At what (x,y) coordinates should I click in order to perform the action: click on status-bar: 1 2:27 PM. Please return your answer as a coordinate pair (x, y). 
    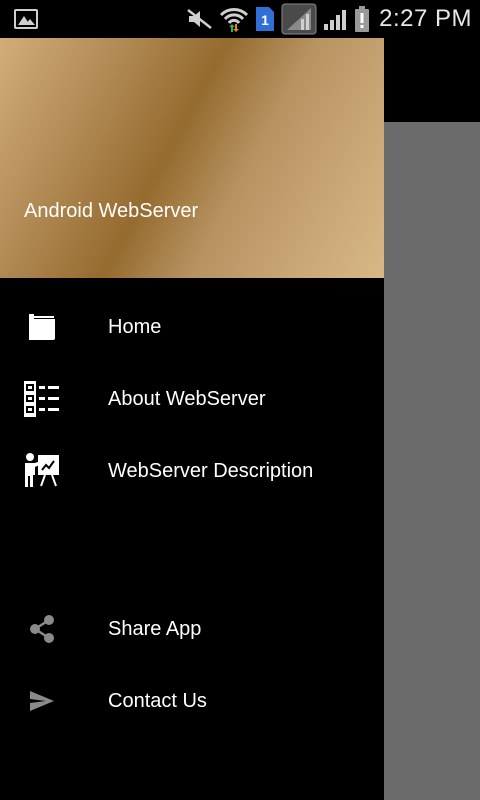
    Looking at the image, I should click on (240, 19).